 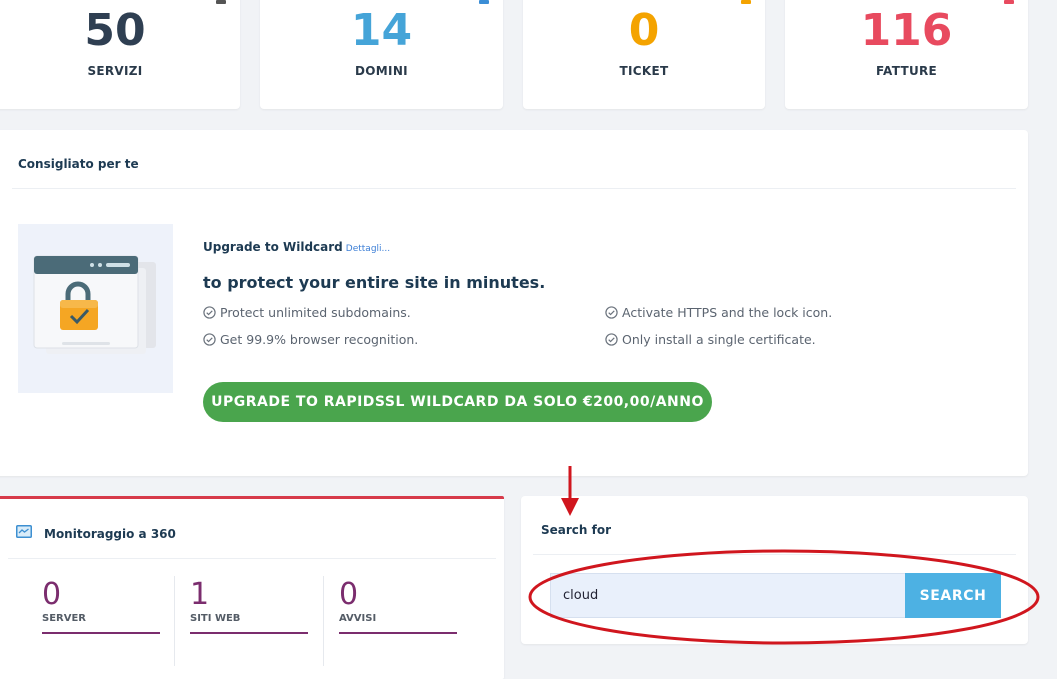 What do you see at coordinates (95, 308) in the screenshot?
I see `ssl-lock-illustration` at bounding box center [95, 308].